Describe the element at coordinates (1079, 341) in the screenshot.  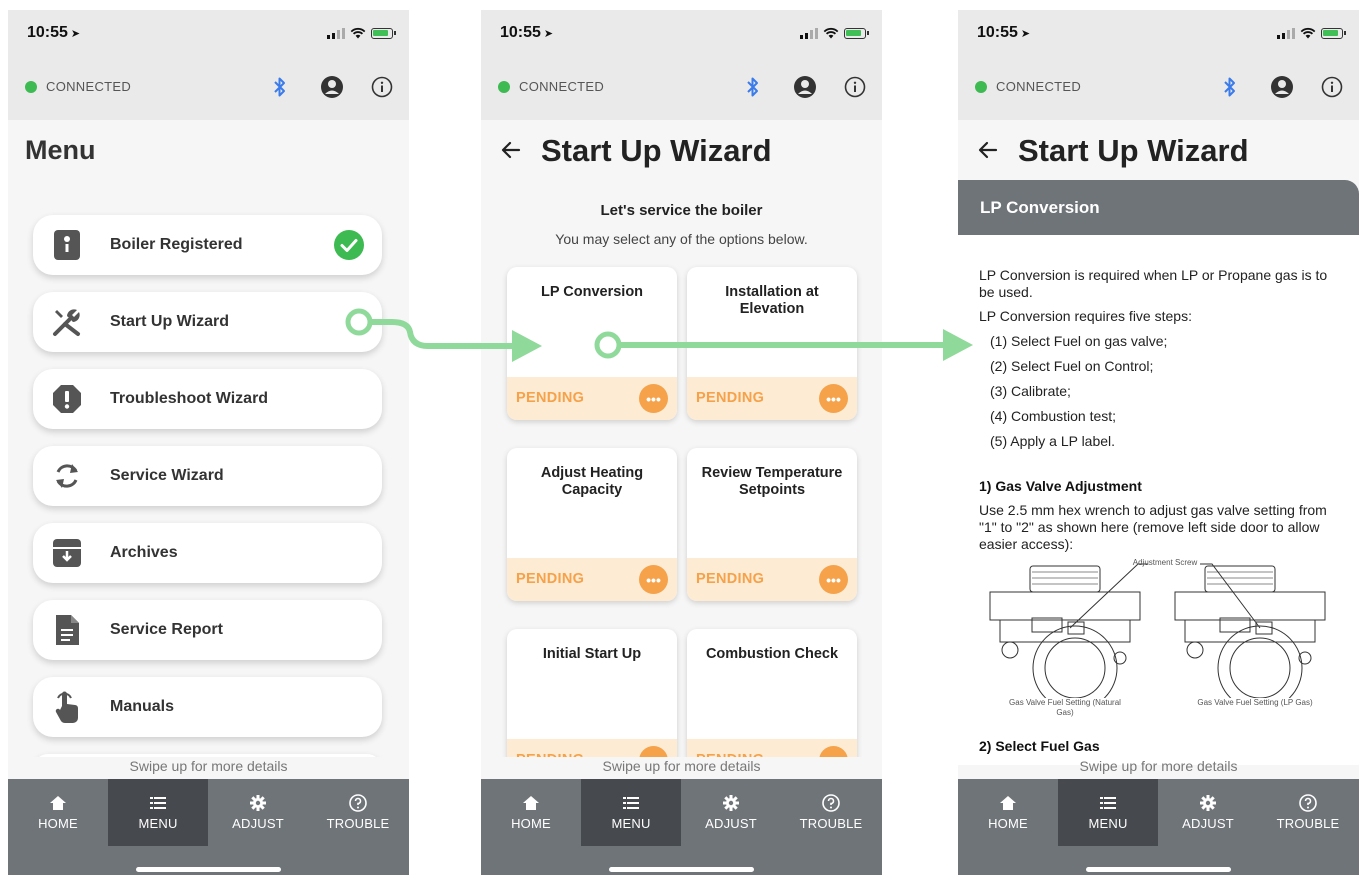
I see `lp-step: (1) Select Fuel on gas valve;` at that location.